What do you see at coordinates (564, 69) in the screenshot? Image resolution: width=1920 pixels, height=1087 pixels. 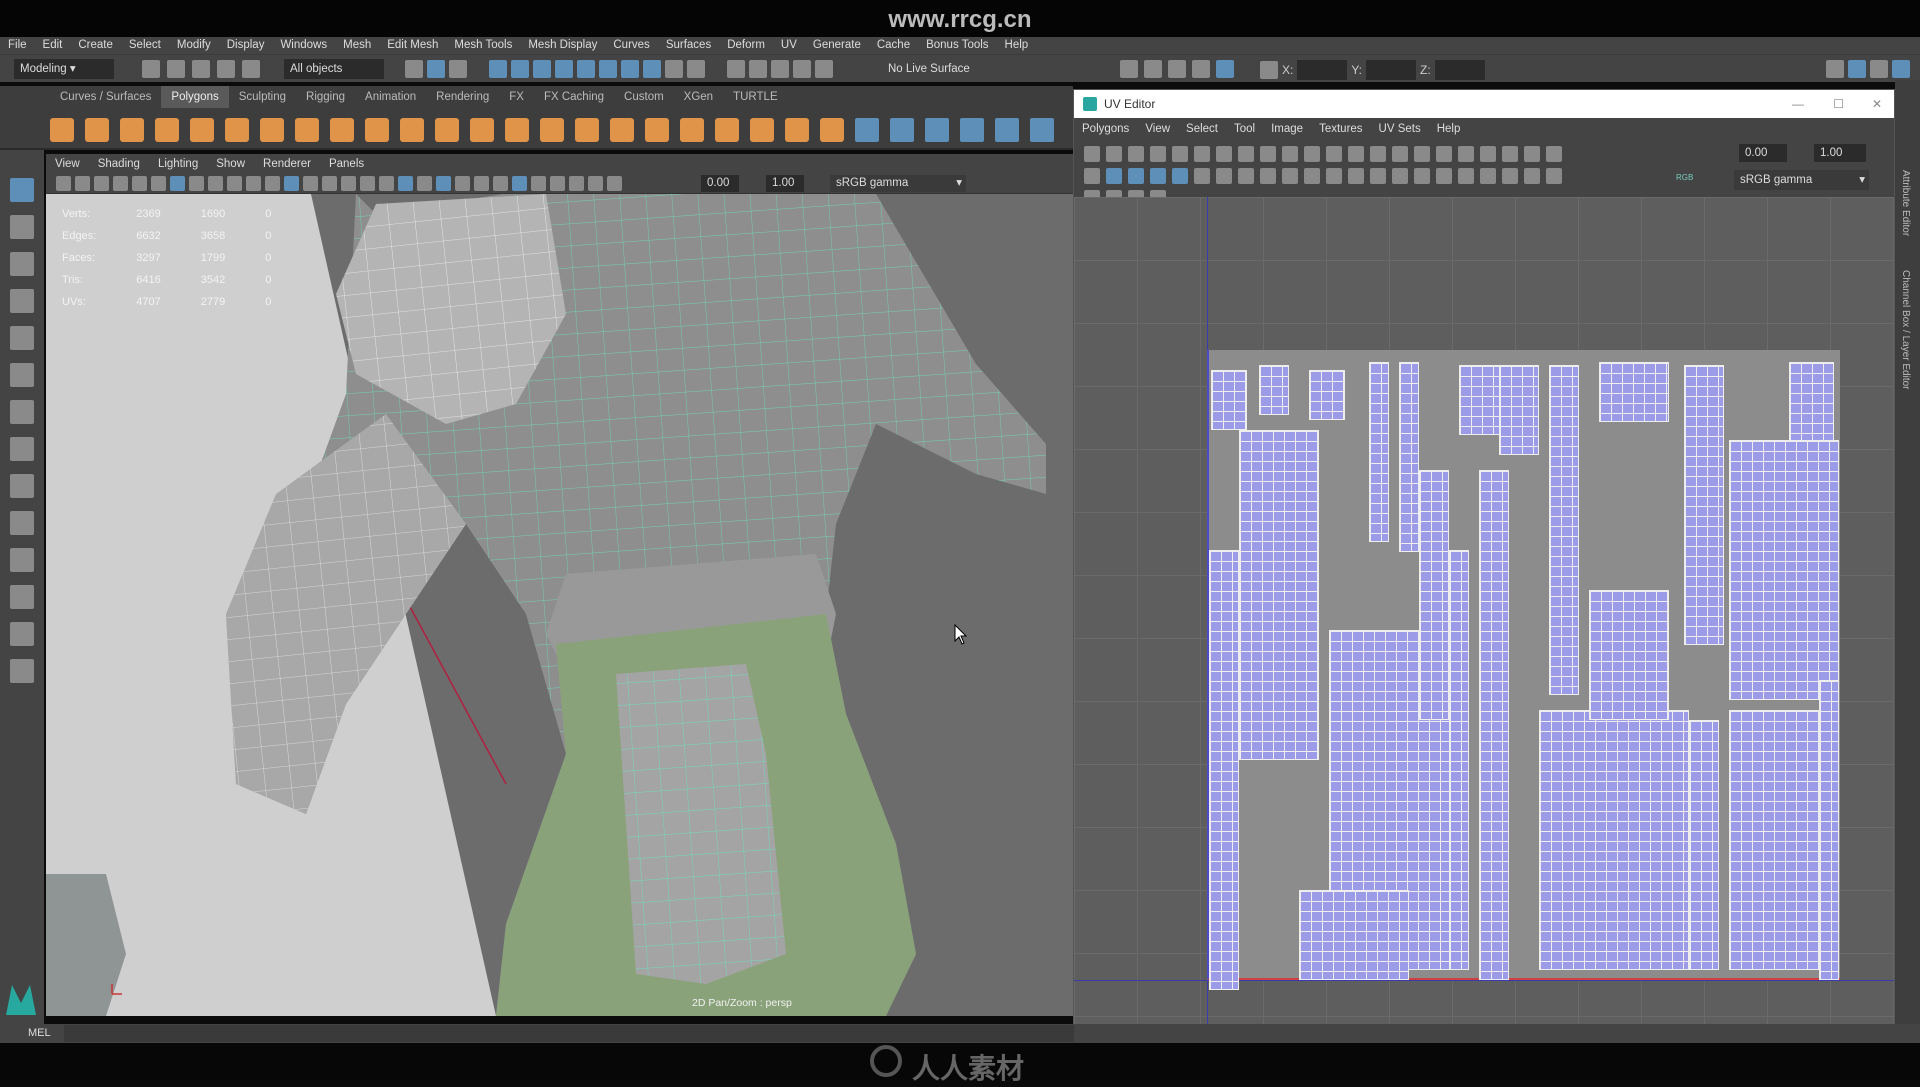 I see `uv-mask-icon` at bounding box center [564, 69].